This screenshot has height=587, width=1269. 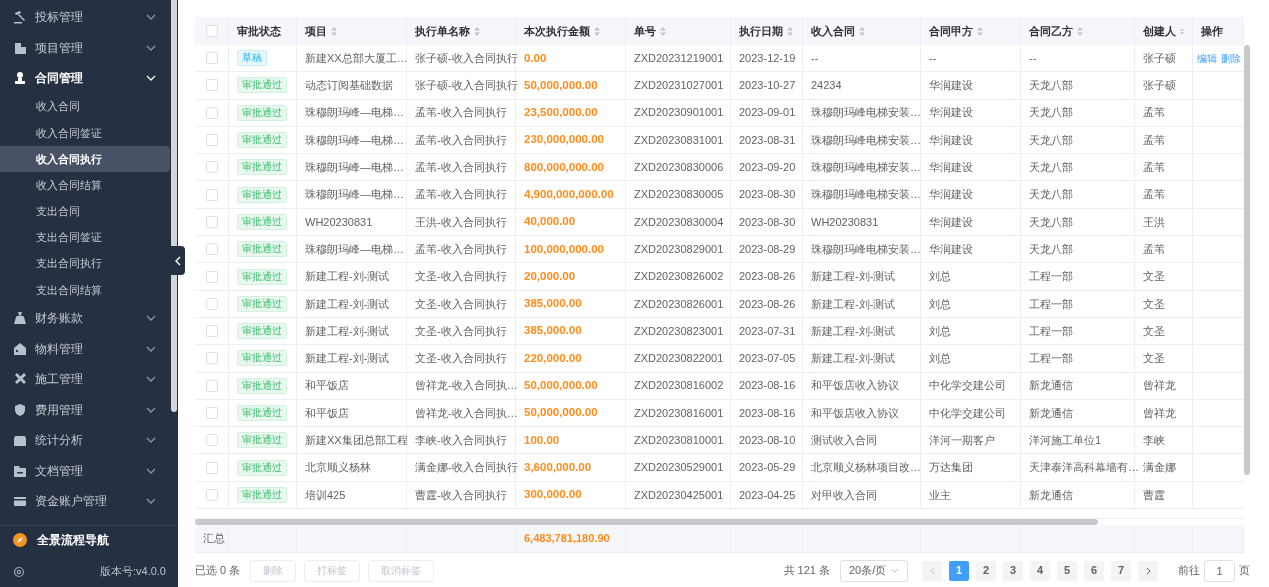 What do you see at coordinates (1159, 31) in the screenshot?
I see `column-header: 创建人` at bounding box center [1159, 31].